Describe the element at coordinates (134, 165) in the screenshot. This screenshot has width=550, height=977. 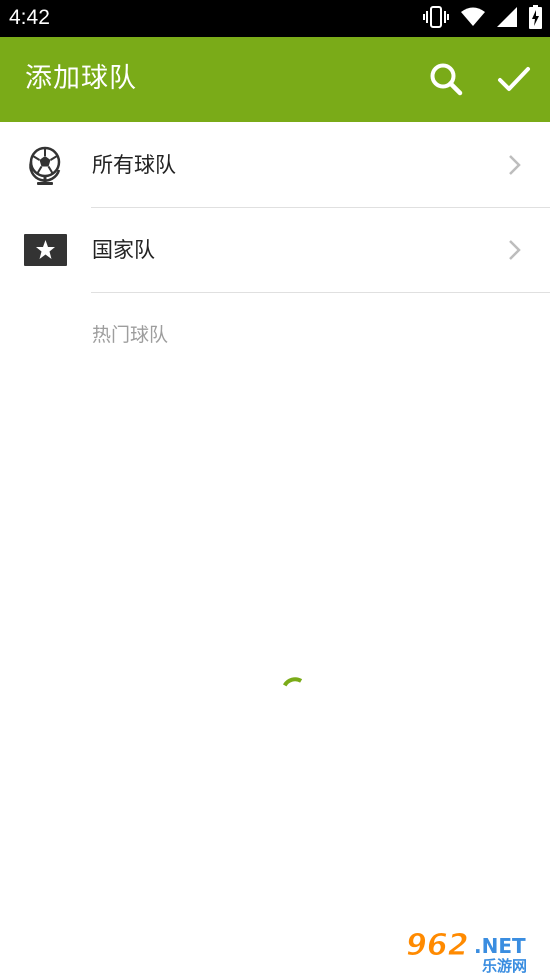
I see `list-item-label: 所有球队` at that location.